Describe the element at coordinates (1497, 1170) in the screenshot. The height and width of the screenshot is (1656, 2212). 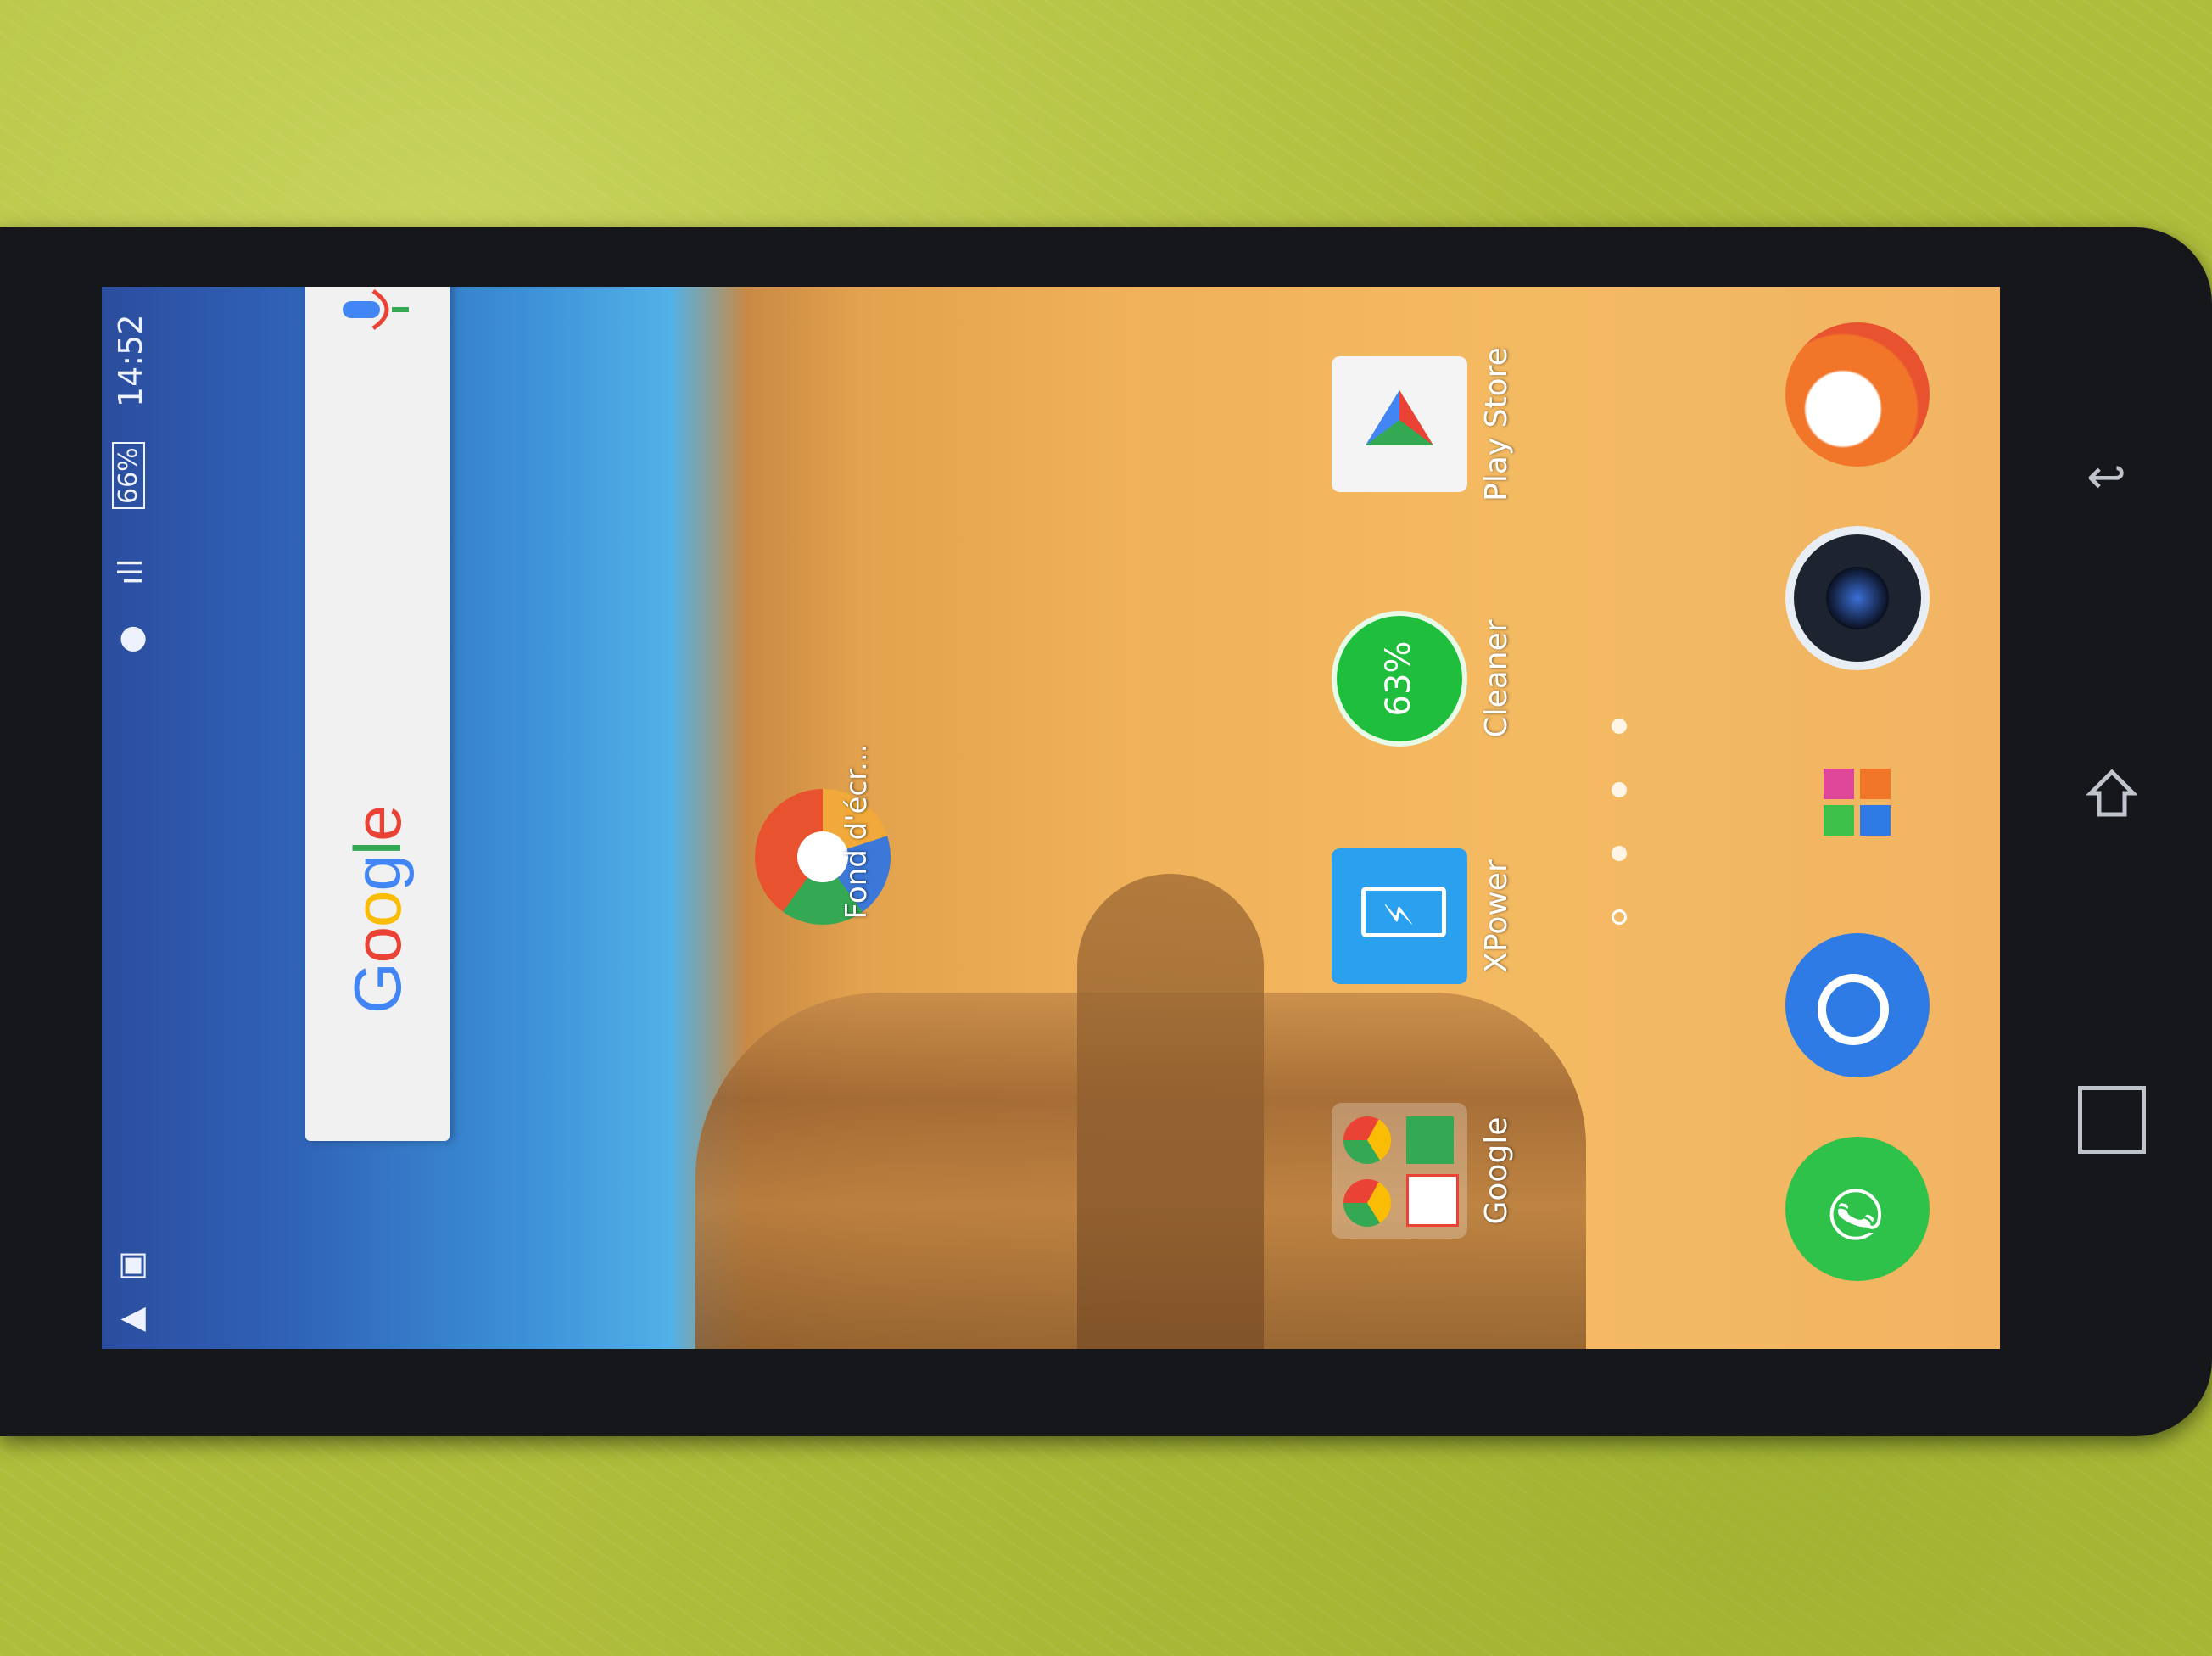
I see `app-label-google: Google` at that location.